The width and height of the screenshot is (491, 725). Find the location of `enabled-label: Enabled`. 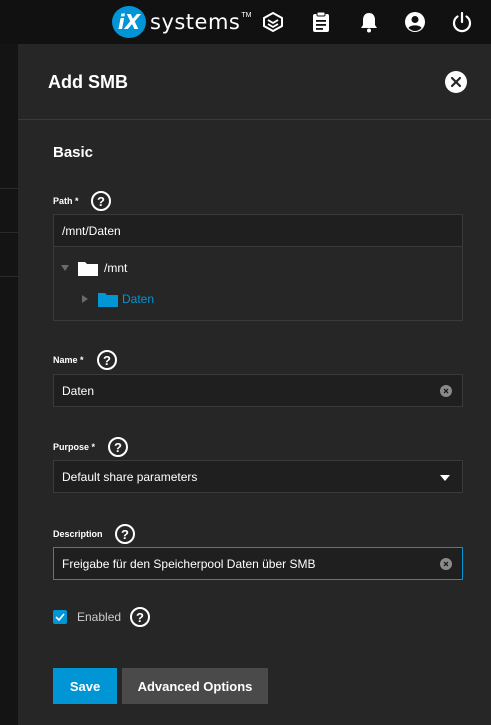

enabled-label: Enabled is located at coordinates (99, 617).